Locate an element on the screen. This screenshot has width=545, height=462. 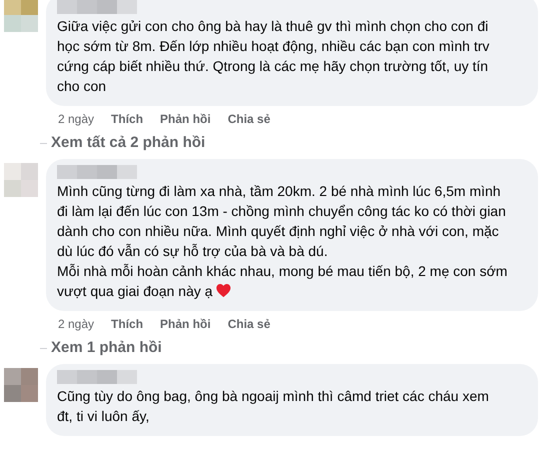
view-replies-link: Xem tất cả 2 phản hồi is located at coordinates (128, 143).